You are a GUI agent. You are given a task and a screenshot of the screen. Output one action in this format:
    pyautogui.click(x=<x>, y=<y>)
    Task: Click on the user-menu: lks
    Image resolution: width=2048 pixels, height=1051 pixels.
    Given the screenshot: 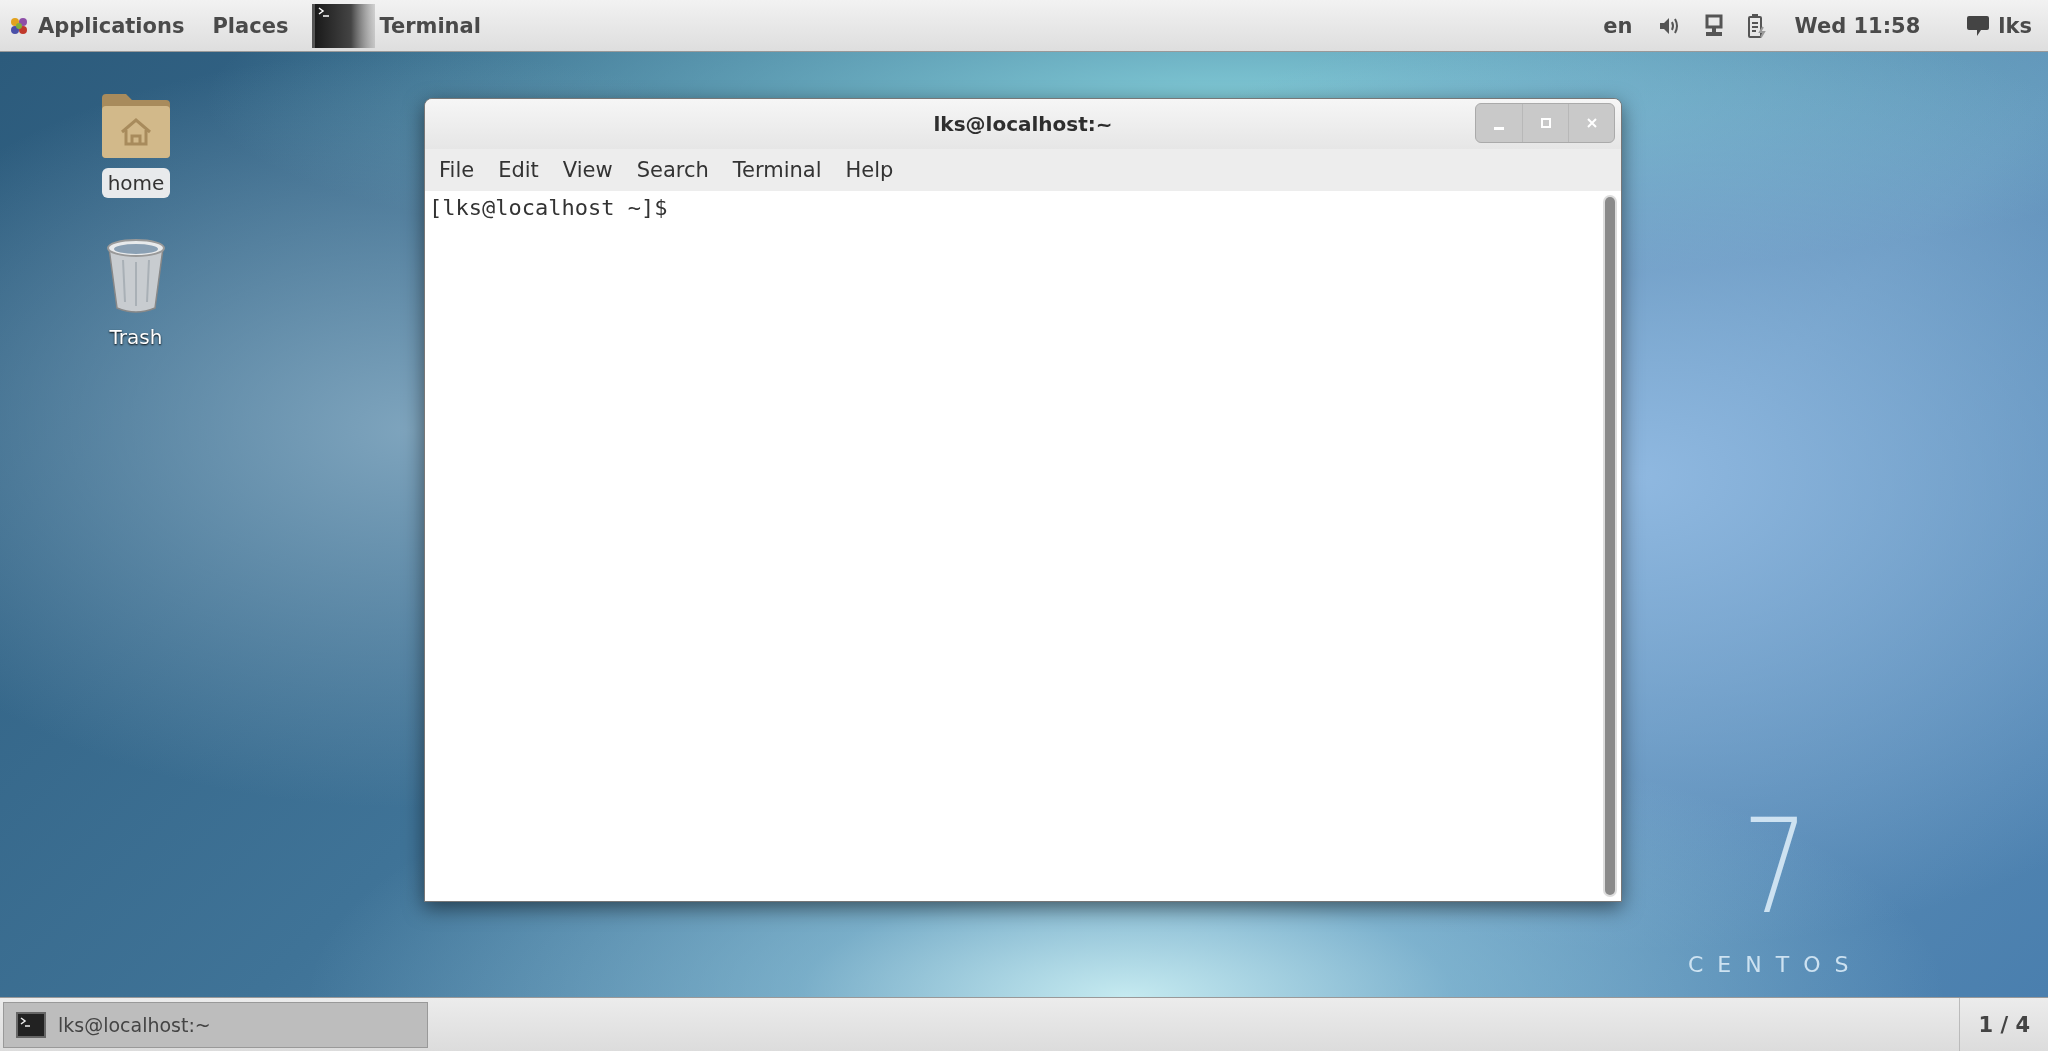 What is the action you would take?
    pyautogui.click(x=1989, y=25)
    